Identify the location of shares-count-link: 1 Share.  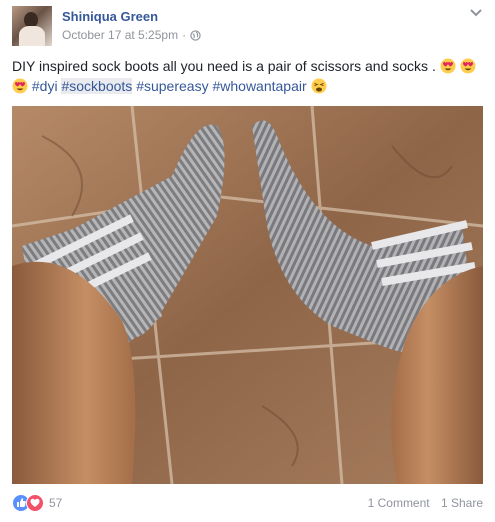
(462, 503).